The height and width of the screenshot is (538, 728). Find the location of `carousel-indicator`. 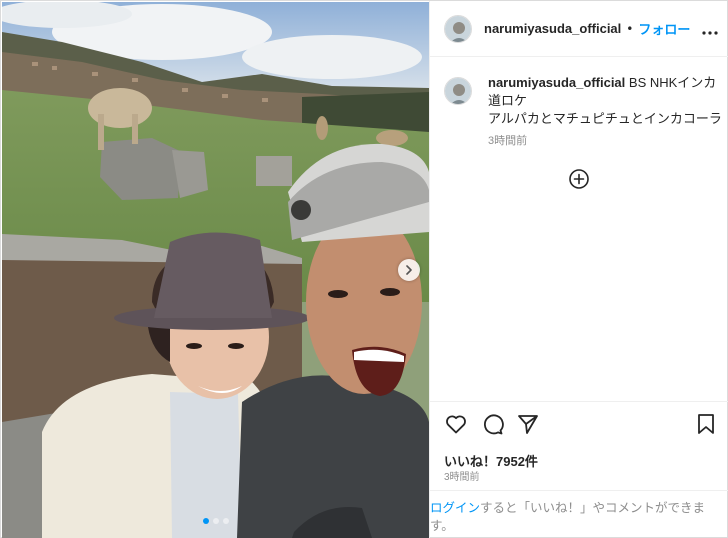

carousel-indicator is located at coordinates (215, 521).